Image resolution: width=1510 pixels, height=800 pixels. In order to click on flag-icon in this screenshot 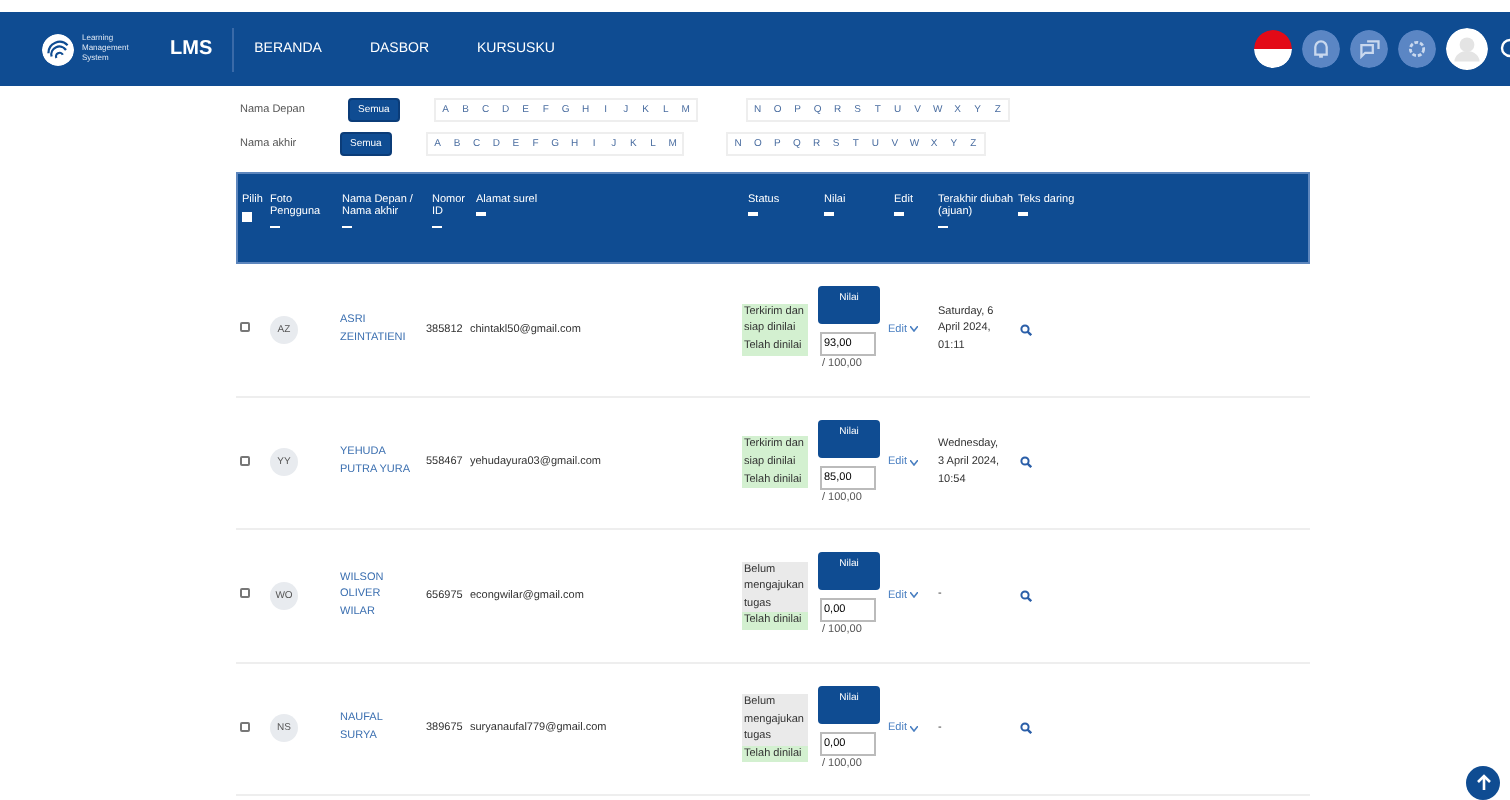, I will do `click(1273, 49)`.